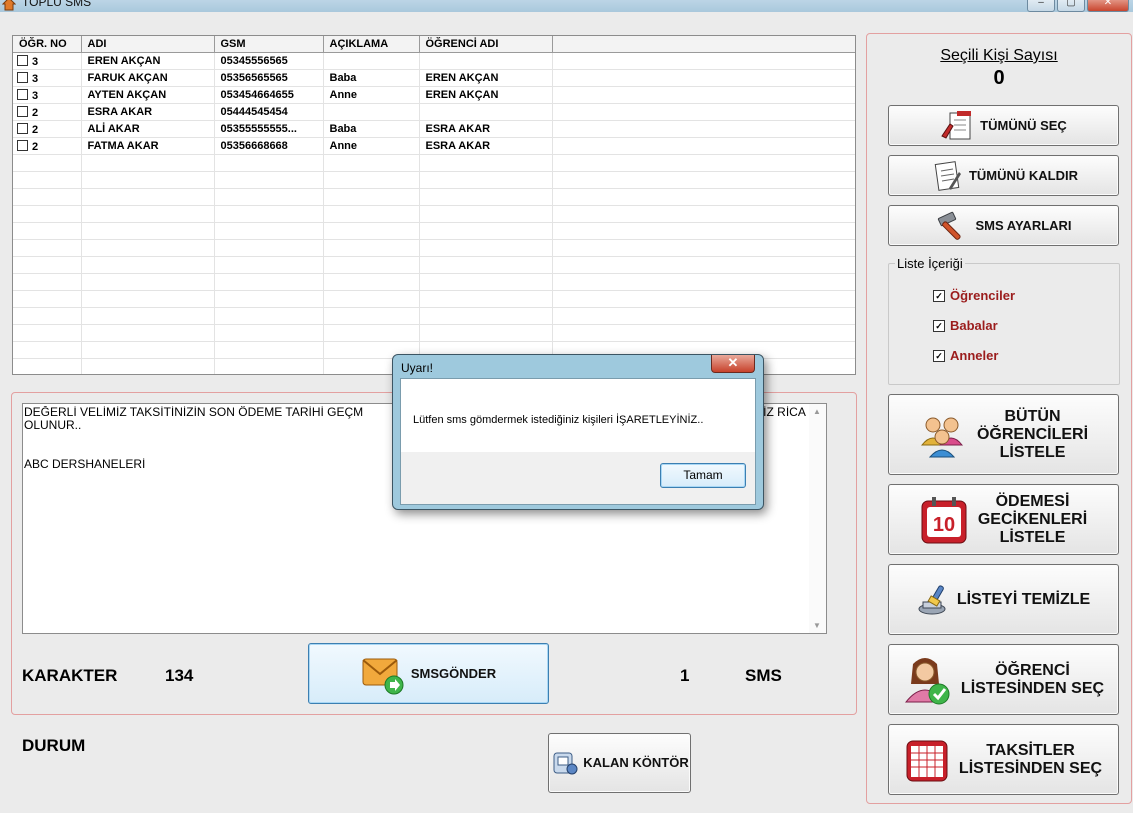 This screenshot has height=813, width=1133. I want to click on table-row: 2 FATMA AKAR 05356668668 Anne ESRA AKAR, so click(434, 146).